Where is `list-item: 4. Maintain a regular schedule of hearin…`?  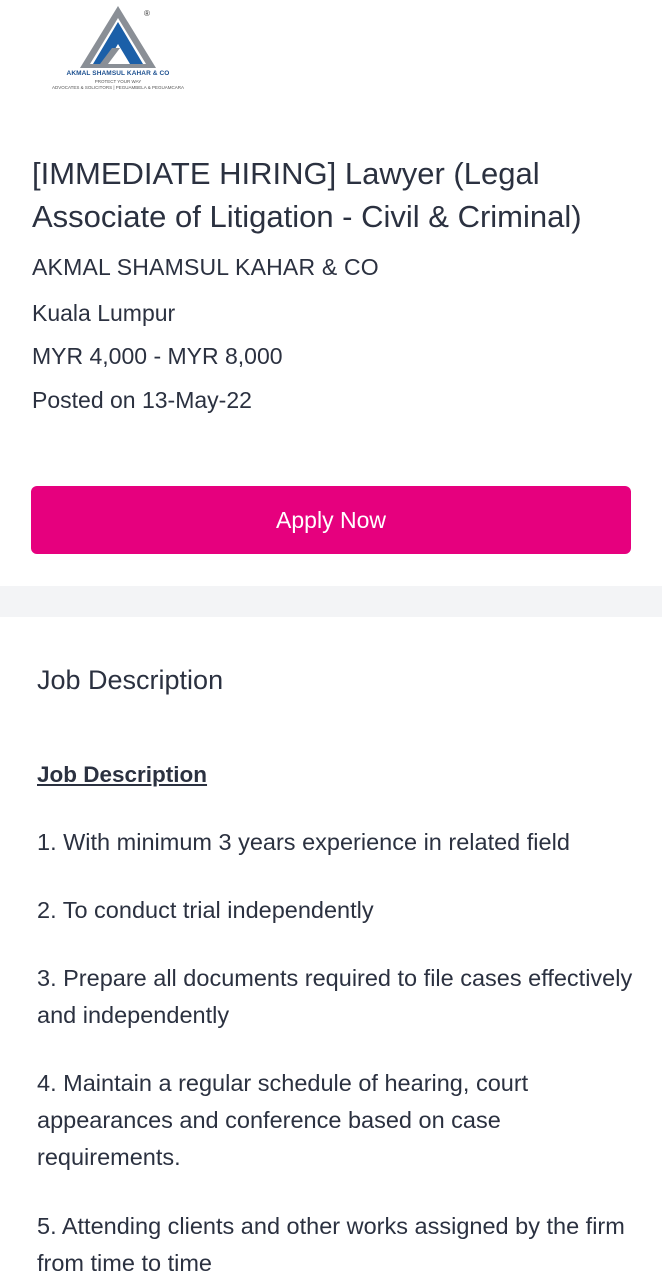 list-item: 4. Maintain a regular schedule of hearin… is located at coordinates (283, 1120).